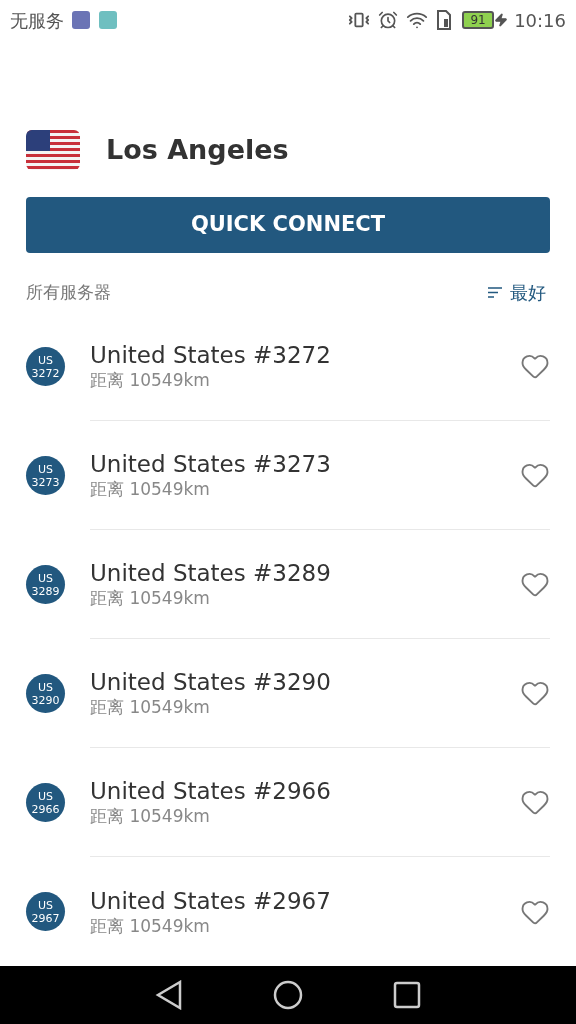  Describe the element at coordinates (211, 355) in the screenshot. I see `server-name: United States #3272` at that location.